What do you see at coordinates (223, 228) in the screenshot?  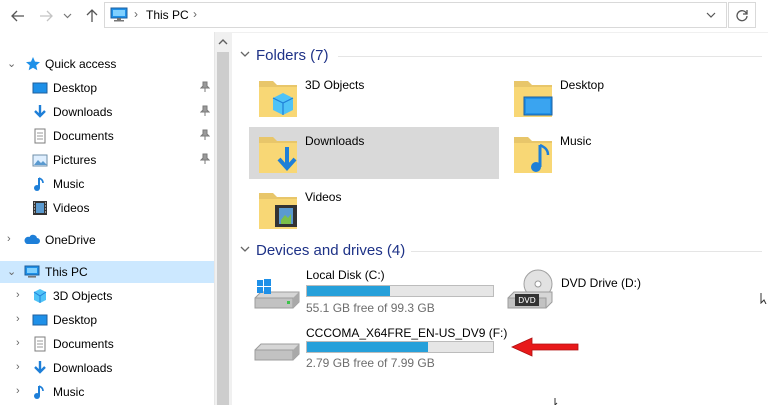 I see `scrollbar-thumb` at bounding box center [223, 228].